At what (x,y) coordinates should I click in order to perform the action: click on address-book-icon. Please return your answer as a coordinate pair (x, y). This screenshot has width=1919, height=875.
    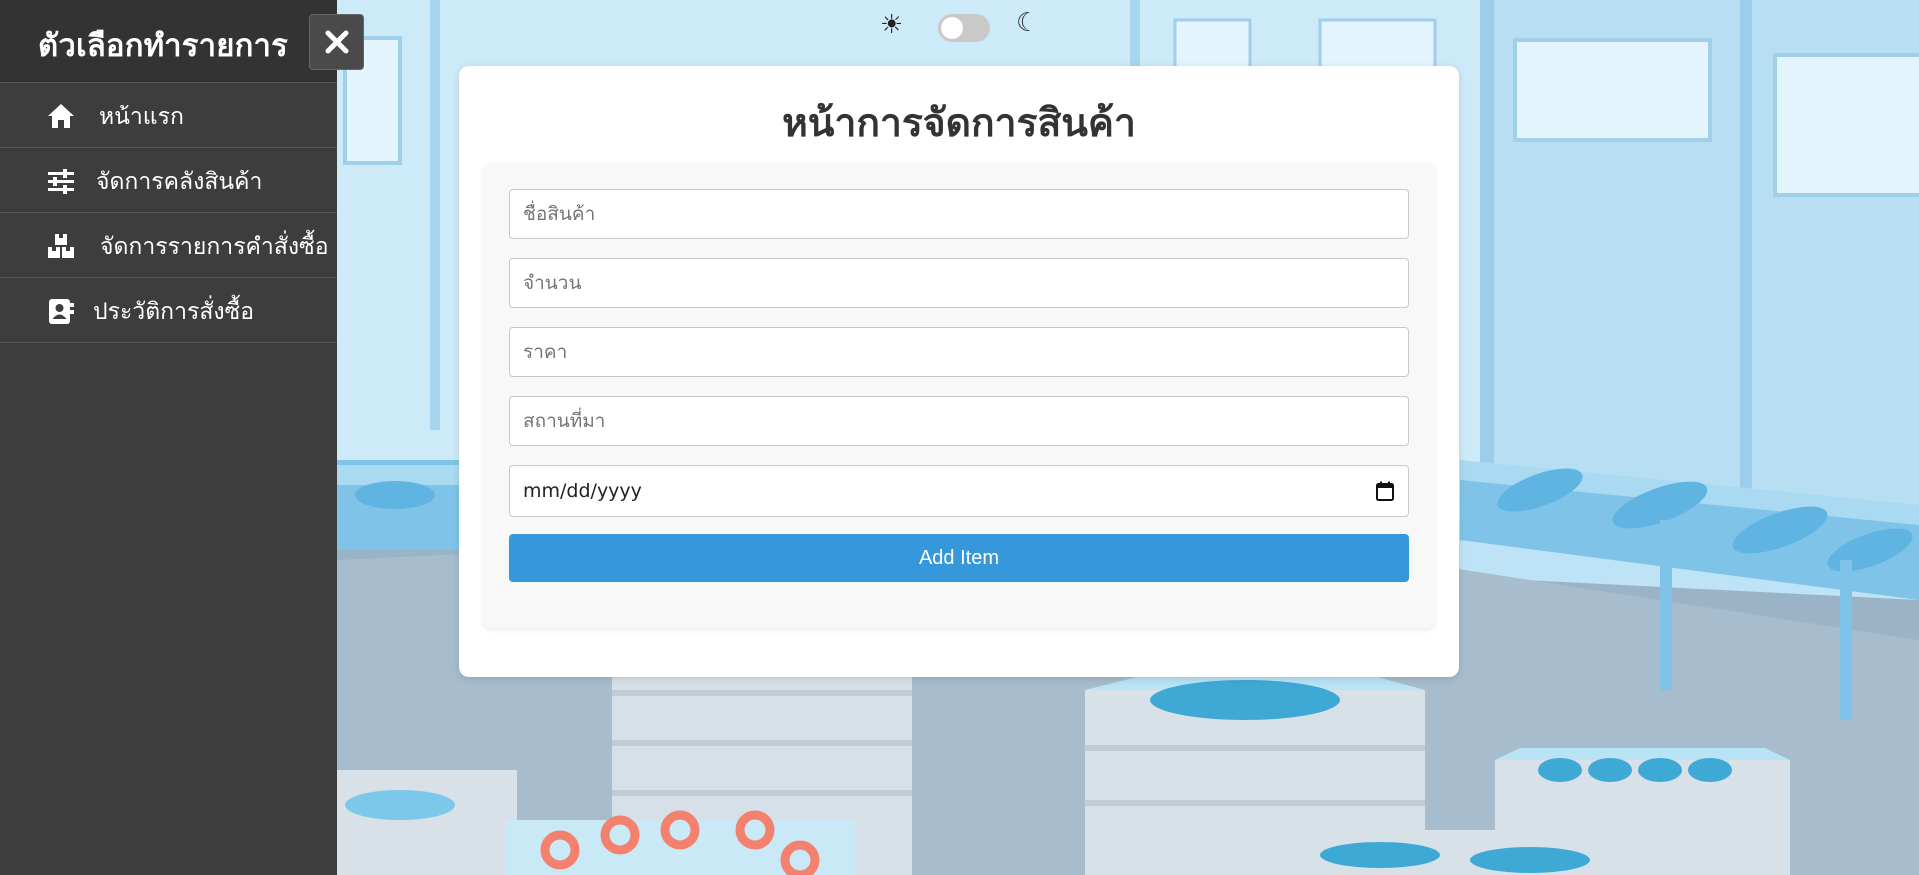
    Looking at the image, I should click on (61, 311).